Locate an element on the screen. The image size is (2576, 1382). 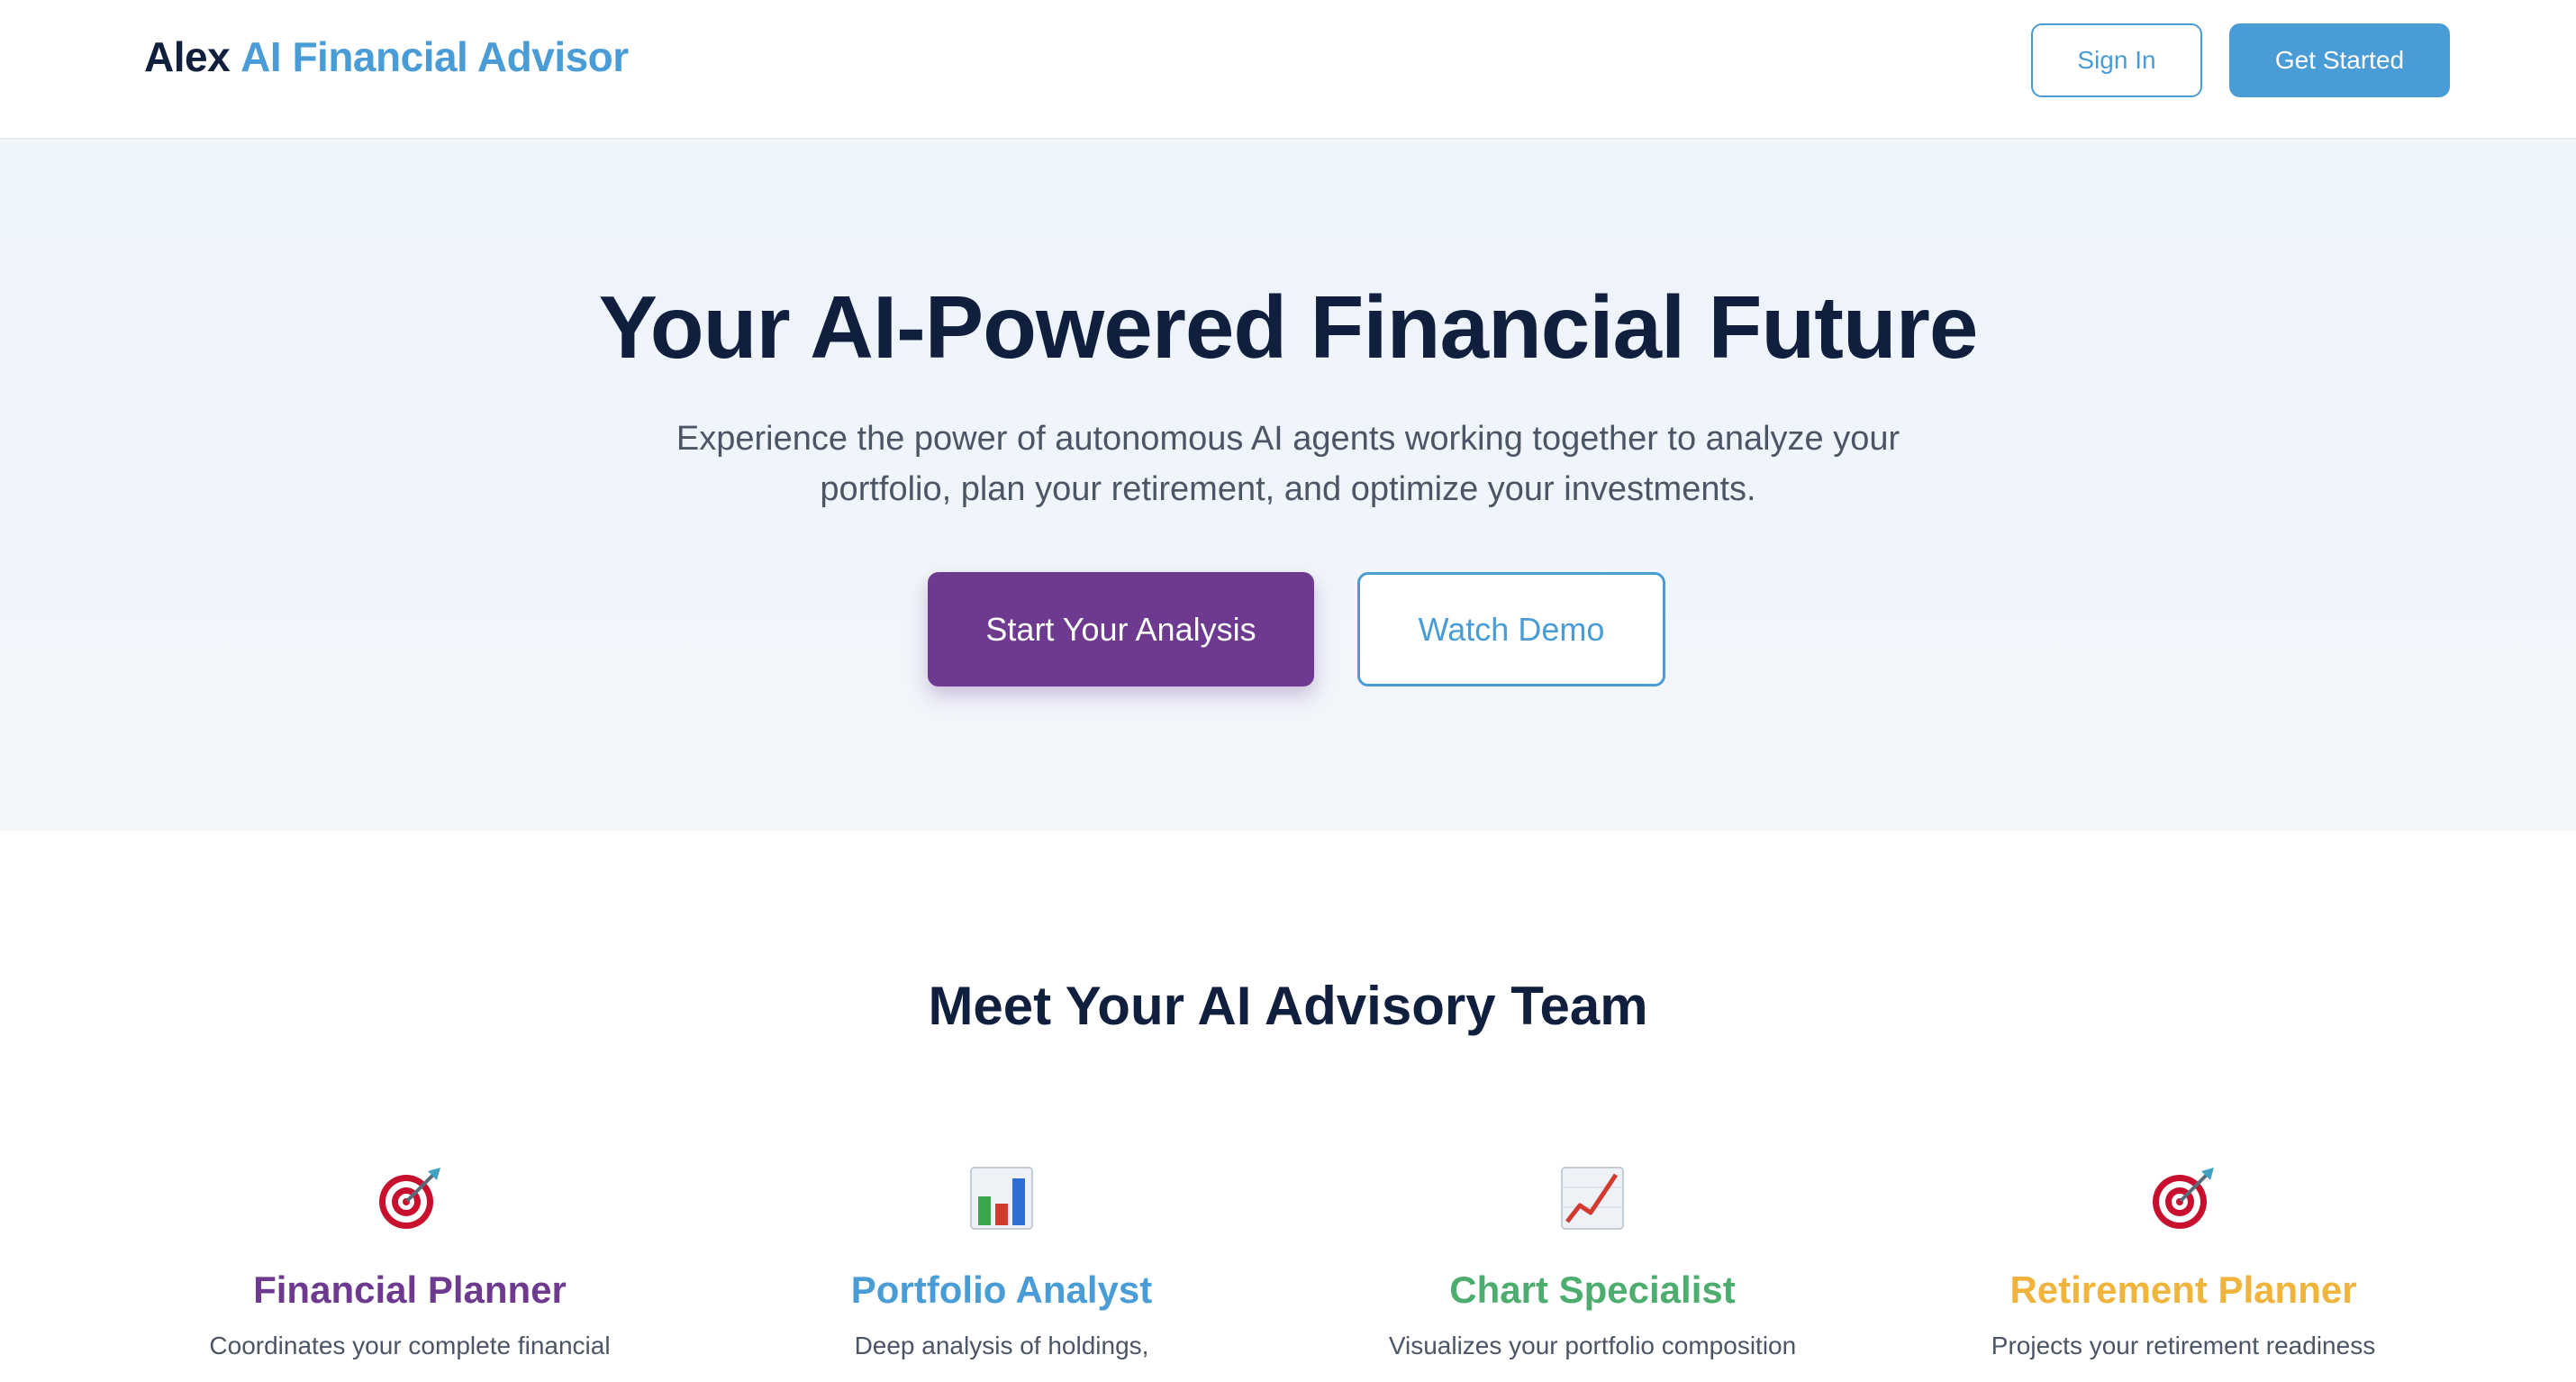
get-started-button: Get Started is located at coordinates (2339, 60).